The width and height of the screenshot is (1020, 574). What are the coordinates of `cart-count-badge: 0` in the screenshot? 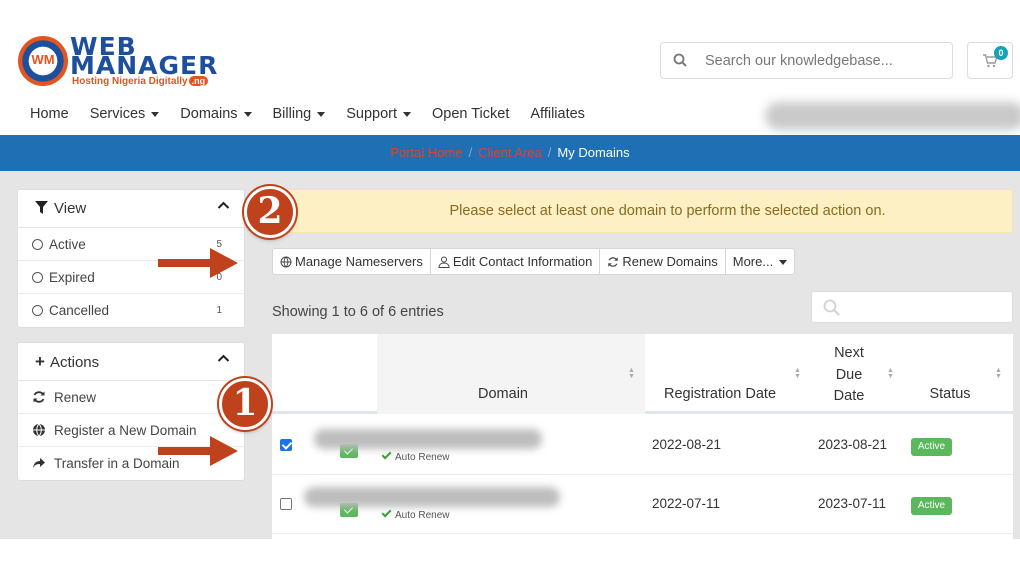 It's located at (1001, 53).